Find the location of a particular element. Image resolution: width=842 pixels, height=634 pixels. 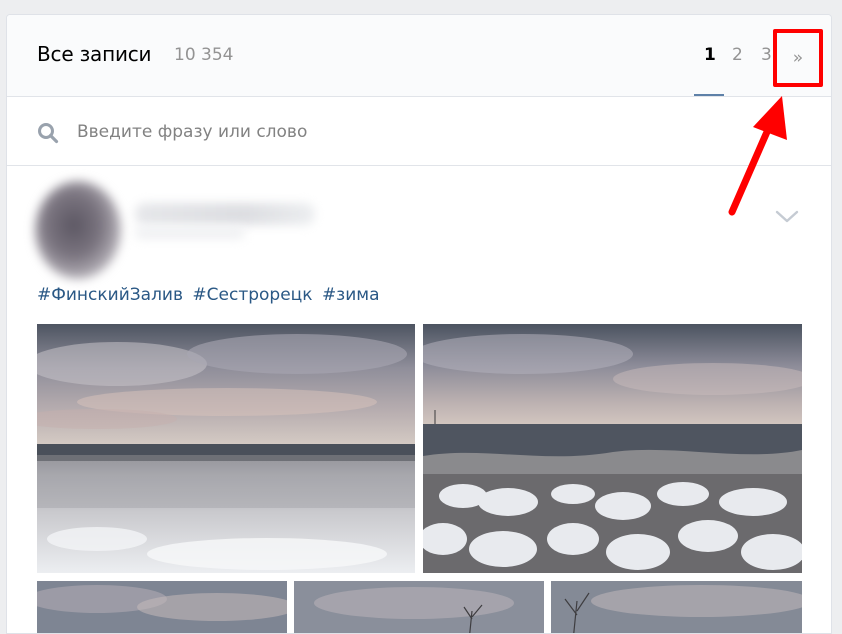

next-page-label: » is located at coordinates (798, 58).